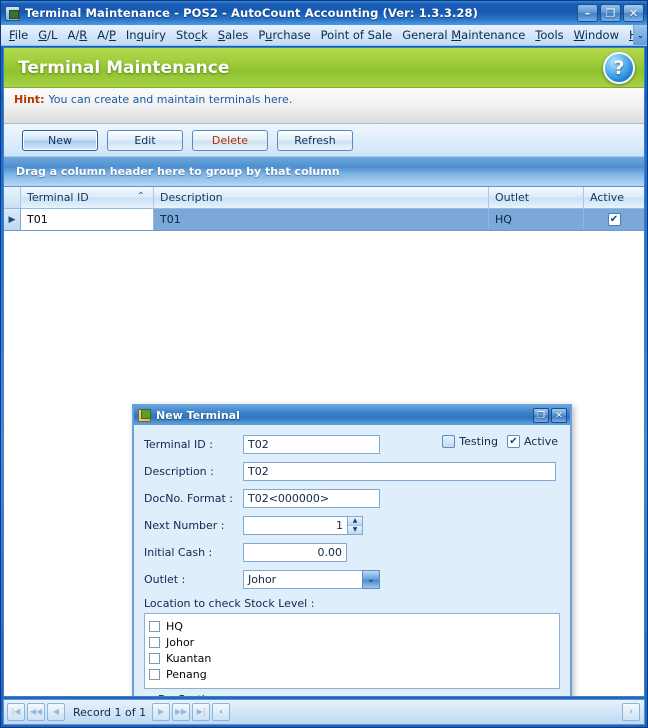 The height and width of the screenshot is (728, 648). Describe the element at coordinates (161, 712) in the screenshot. I see `next-record-button: ▶` at that location.